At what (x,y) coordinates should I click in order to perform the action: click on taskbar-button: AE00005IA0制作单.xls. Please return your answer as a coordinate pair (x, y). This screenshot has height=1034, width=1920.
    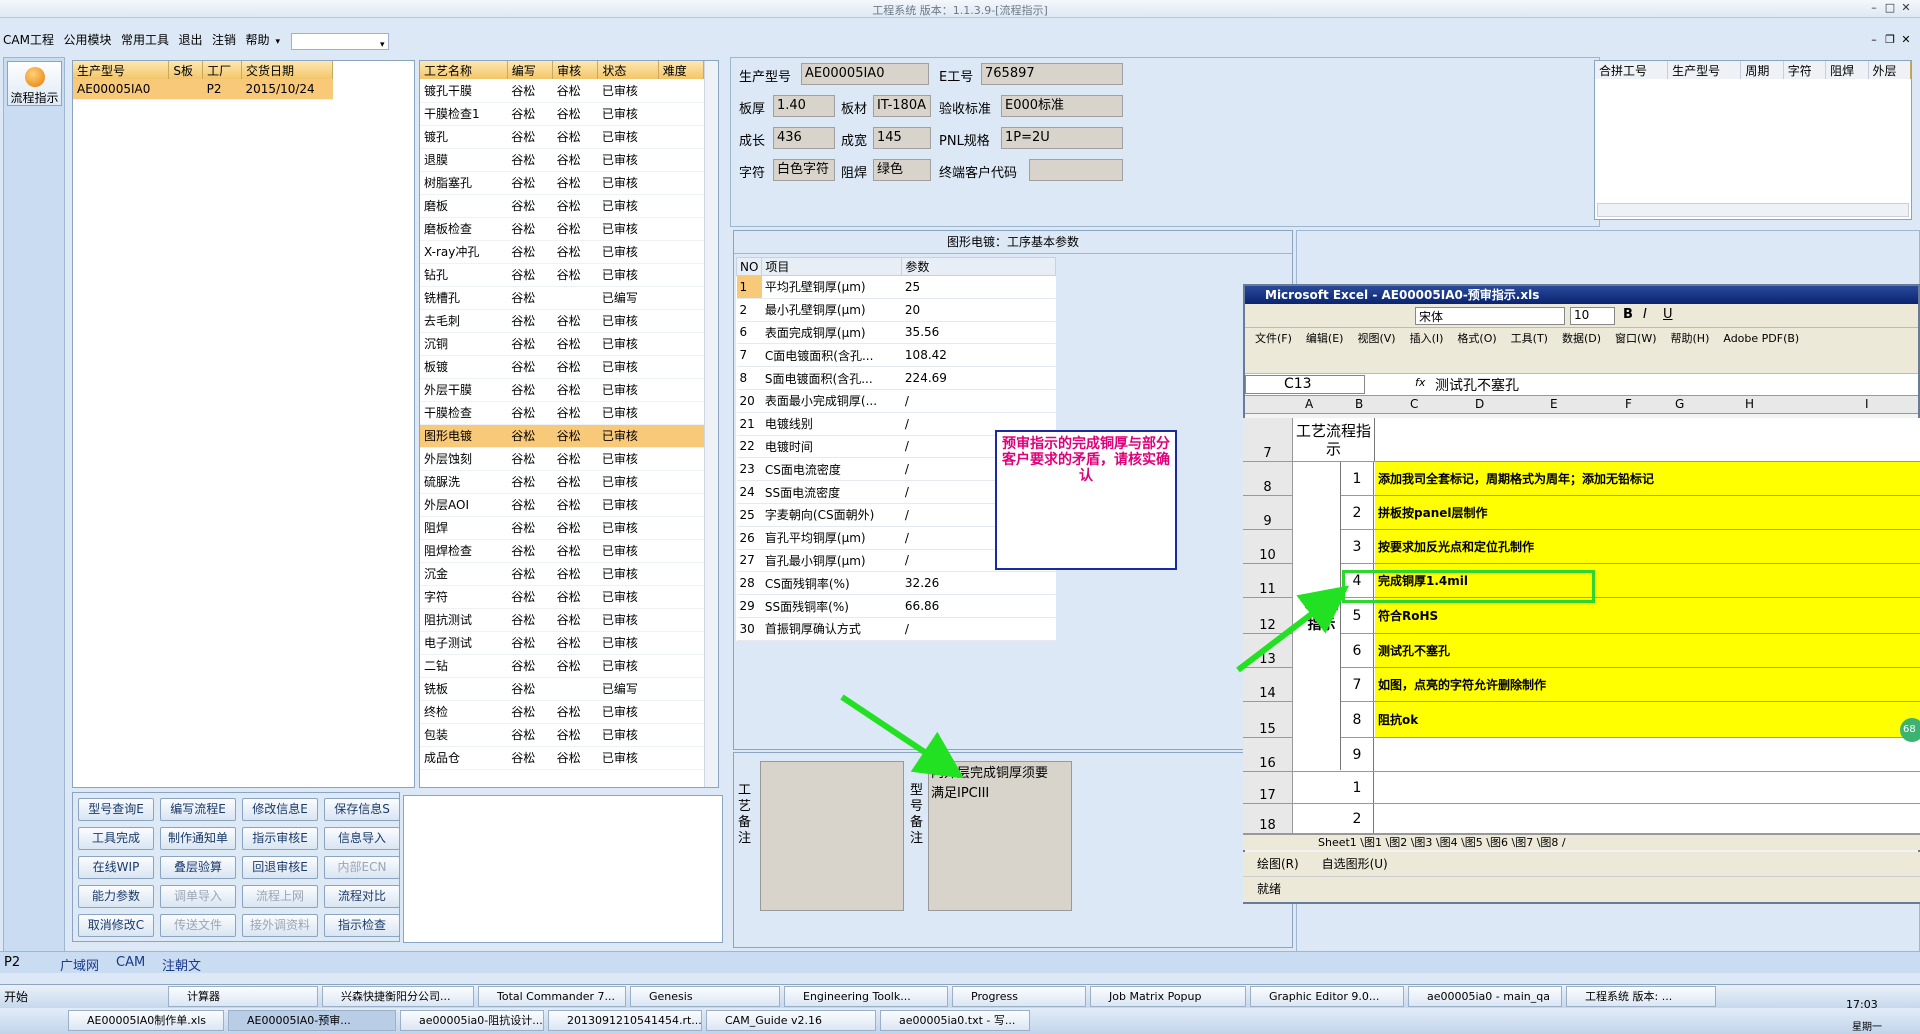
    Looking at the image, I should click on (146, 1020).